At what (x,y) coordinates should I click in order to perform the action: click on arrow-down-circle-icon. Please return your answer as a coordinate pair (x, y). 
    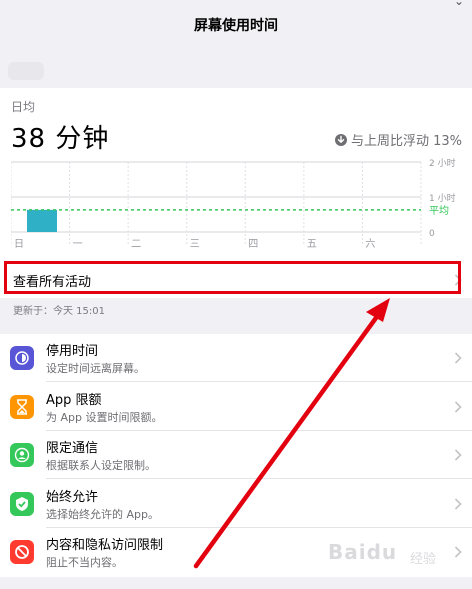
    Looking at the image, I should click on (340, 139).